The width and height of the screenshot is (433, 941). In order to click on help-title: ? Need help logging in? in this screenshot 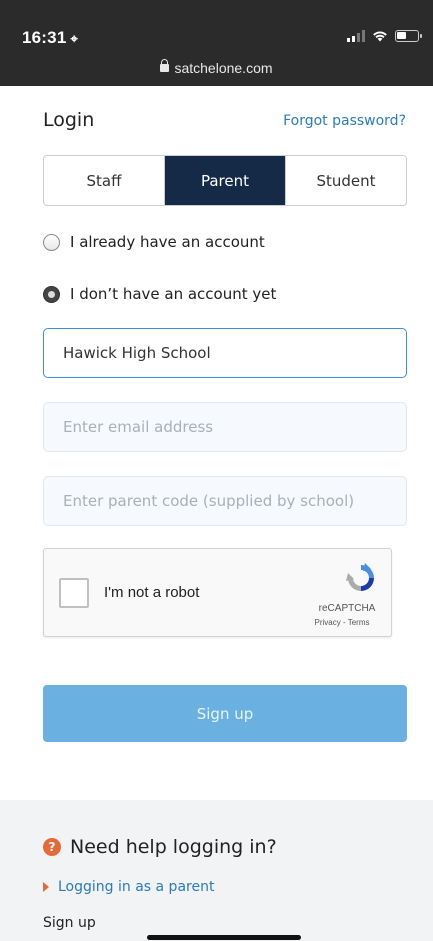, I will do `click(160, 847)`.